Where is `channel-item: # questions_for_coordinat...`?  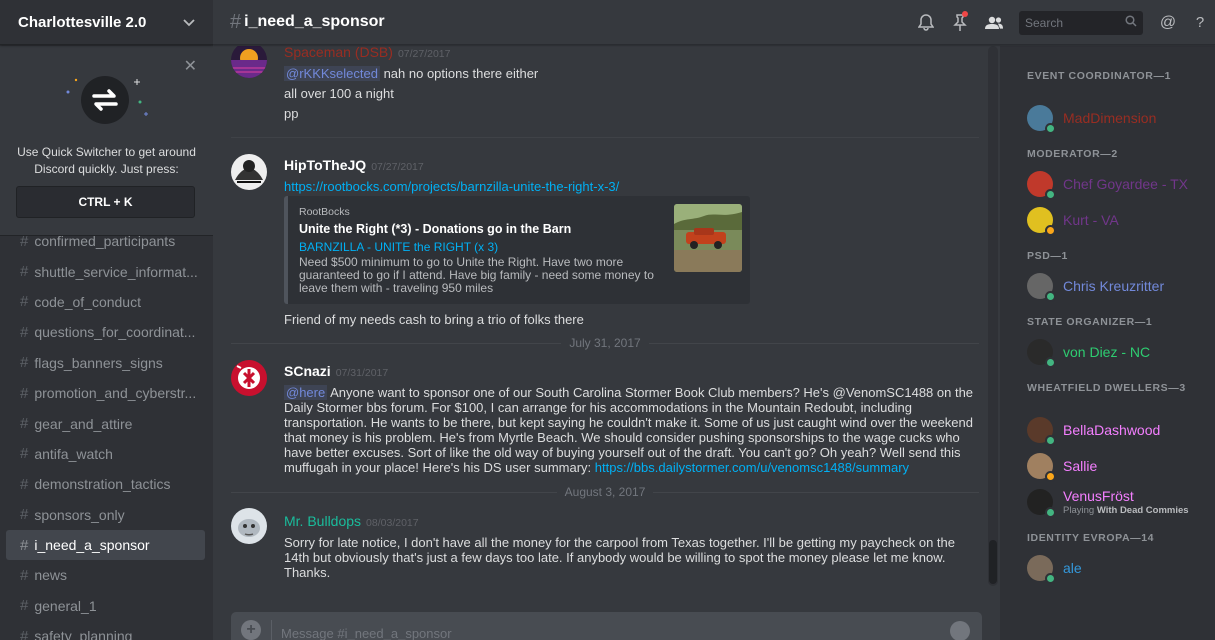
channel-item: # questions_for_coordinat... is located at coordinates (105, 332).